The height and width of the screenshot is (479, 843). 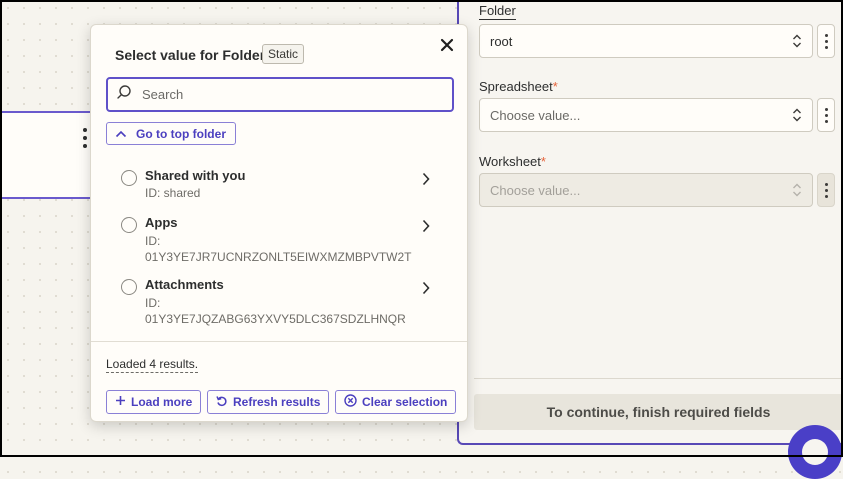 What do you see at coordinates (646, 41) in the screenshot?
I see `folder-select: root` at bounding box center [646, 41].